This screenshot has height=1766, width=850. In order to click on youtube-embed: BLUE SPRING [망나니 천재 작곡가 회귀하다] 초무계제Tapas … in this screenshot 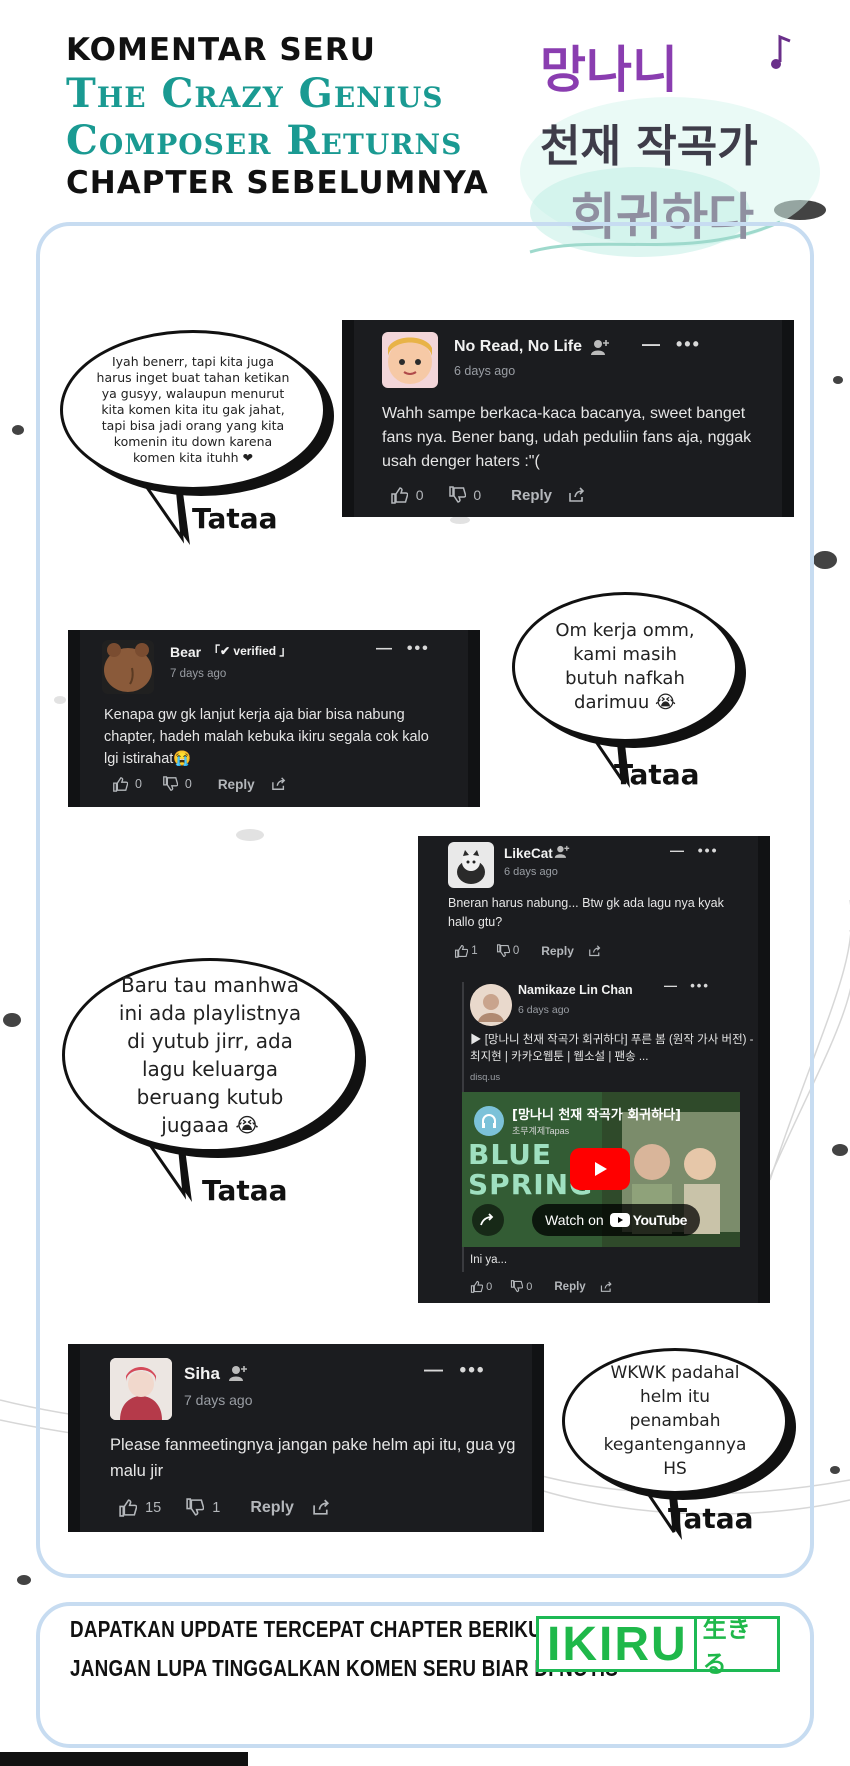, I will do `click(601, 1169)`.